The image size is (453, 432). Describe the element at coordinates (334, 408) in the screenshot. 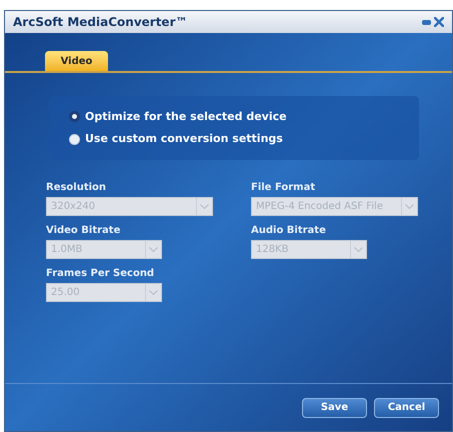

I see `dialog-button: Save` at that location.